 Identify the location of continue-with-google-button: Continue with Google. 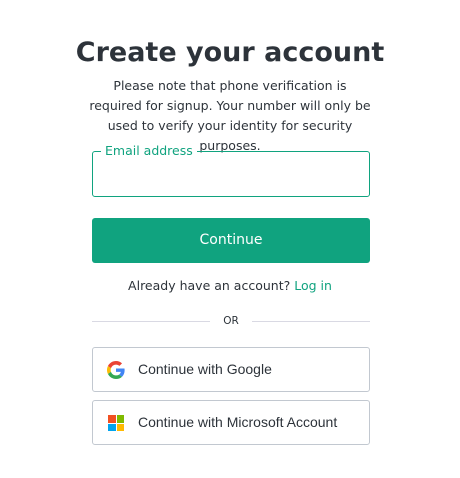
(231, 369).